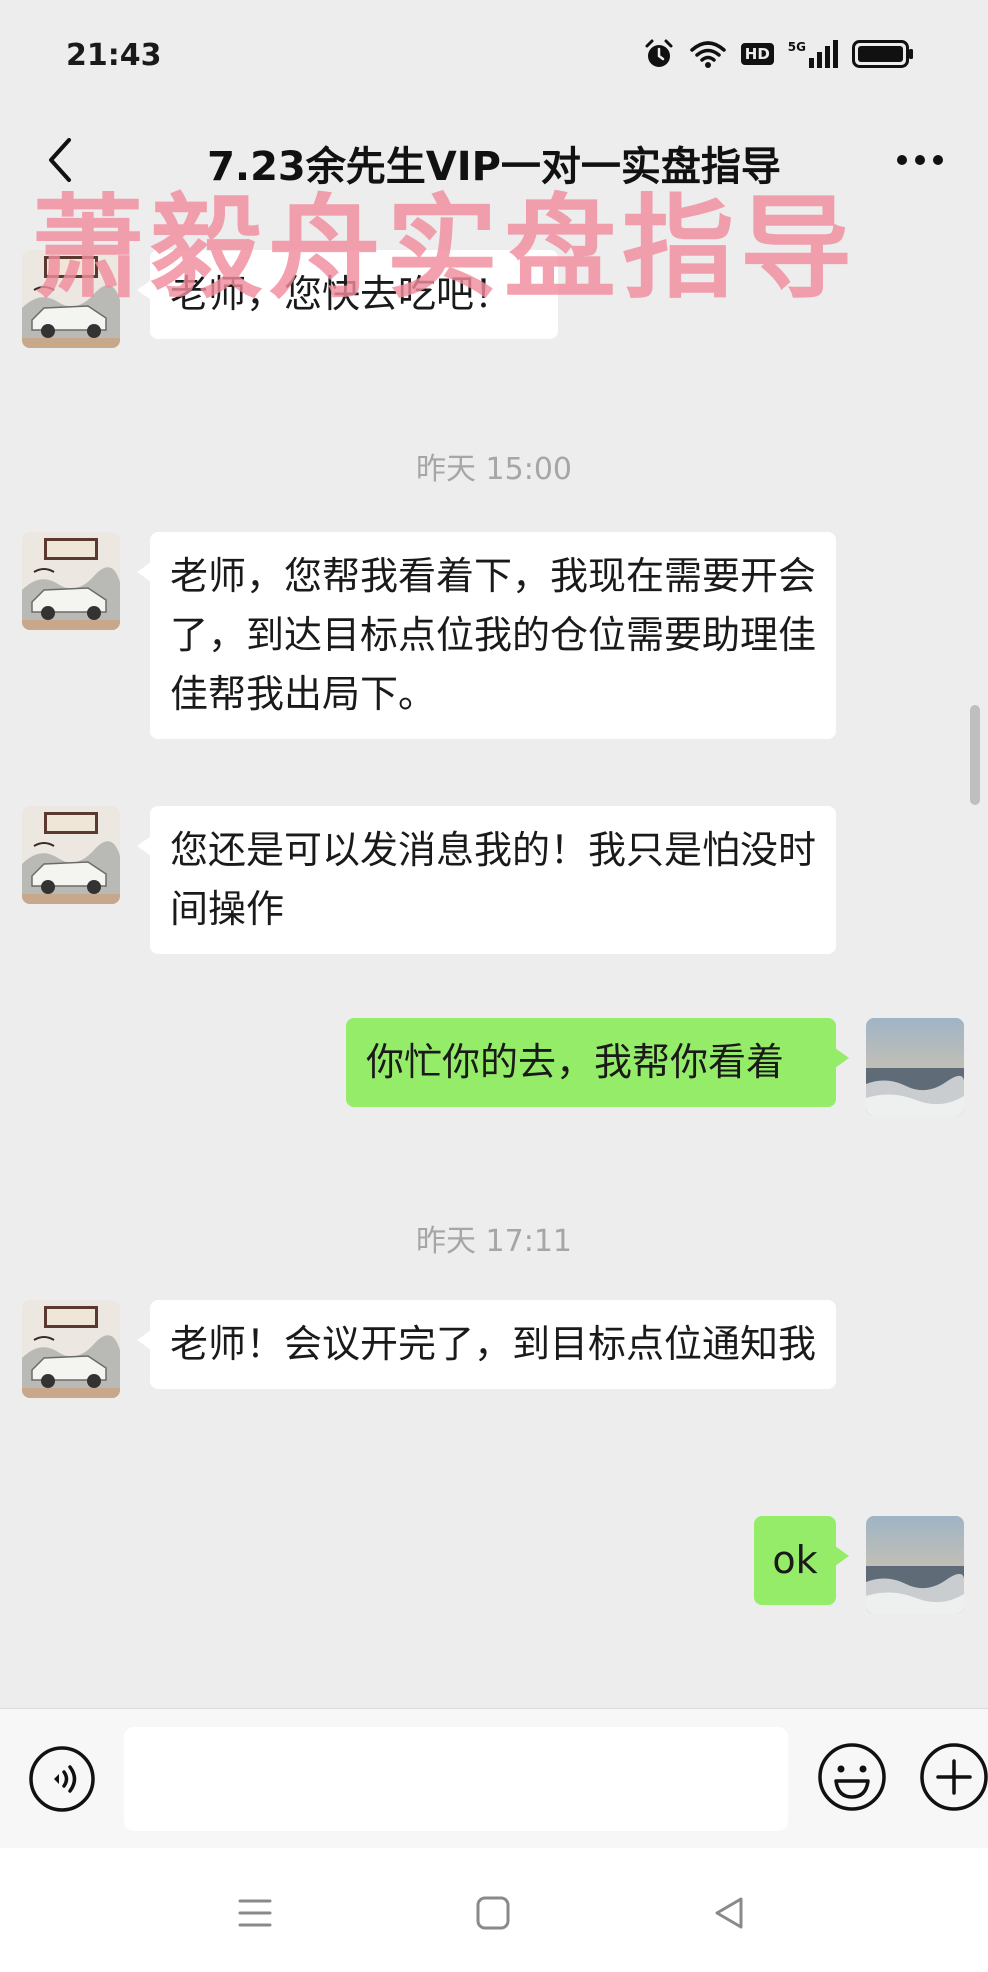 This screenshot has width=988, height=1972. Describe the element at coordinates (494, 469) in the screenshot. I see `message-timestamp: 昨天 15:00` at that location.